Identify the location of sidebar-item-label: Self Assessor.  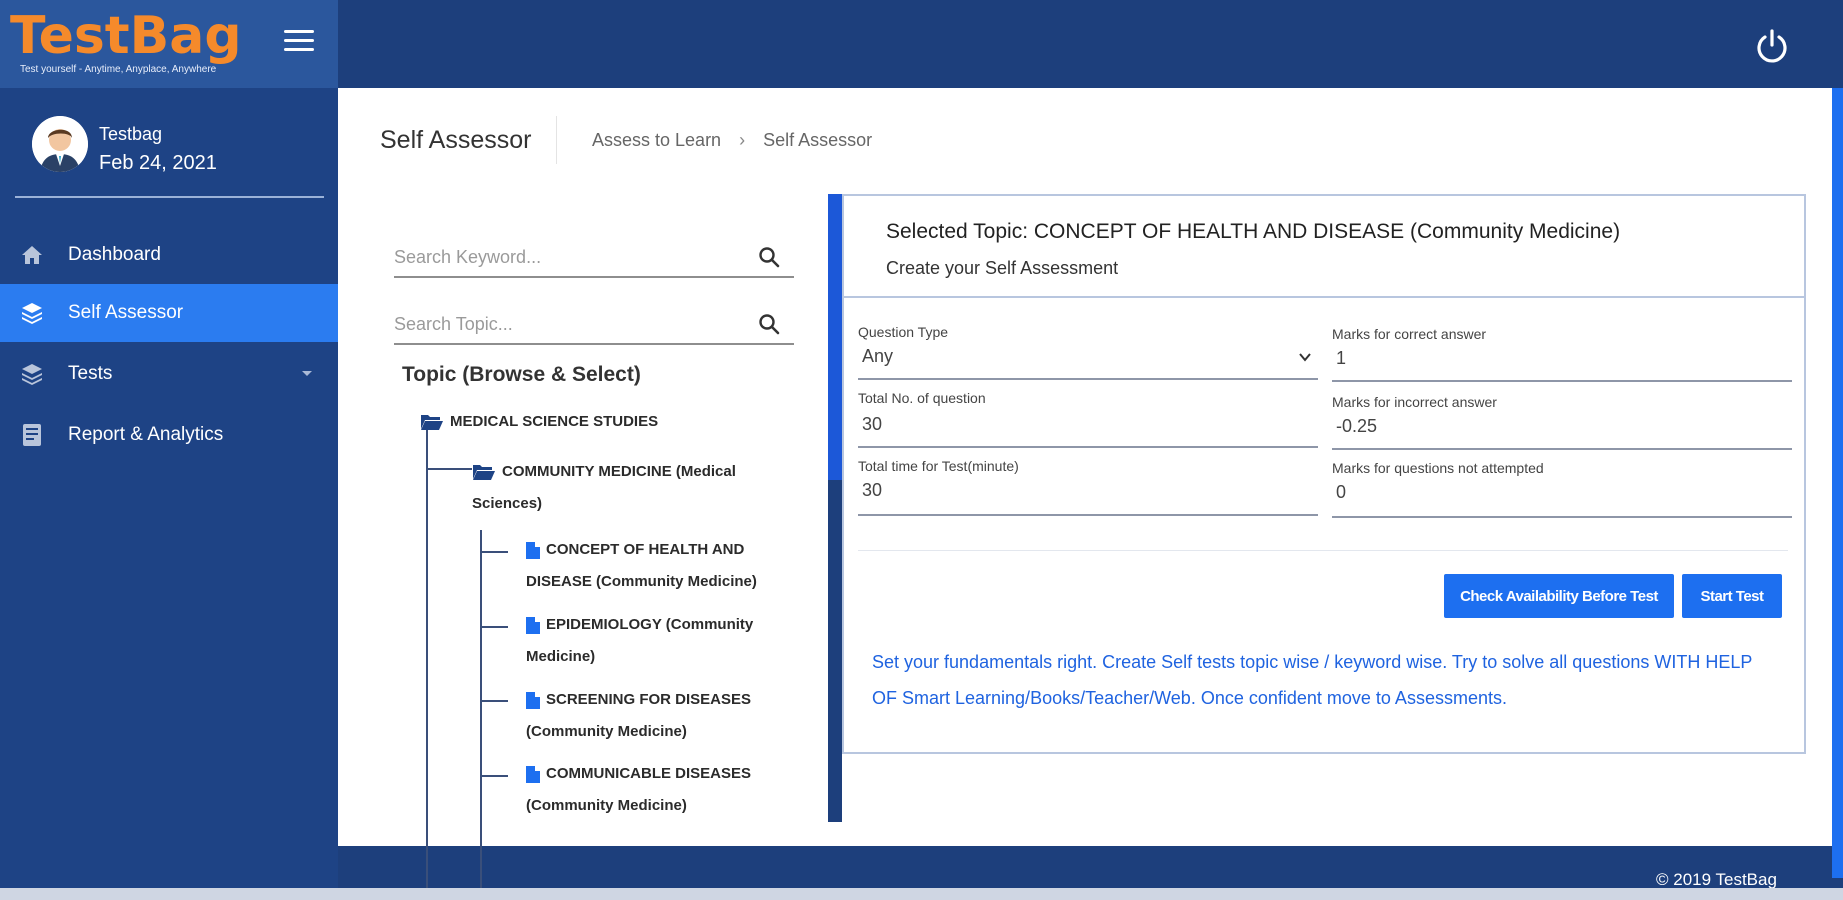
(126, 312).